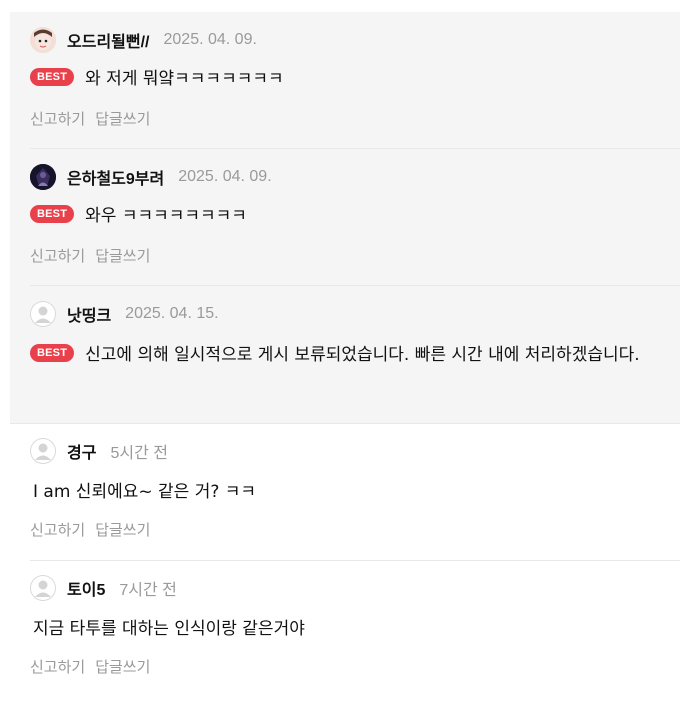 This screenshot has width=680, height=701. Describe the element at coordinates (355, 625) in the screenshot. I see `comment-item: 토이5 7시간 전 지금 타투를 대하는 인식이랑 같은거야 신고하기 답글쓰기` at that location.